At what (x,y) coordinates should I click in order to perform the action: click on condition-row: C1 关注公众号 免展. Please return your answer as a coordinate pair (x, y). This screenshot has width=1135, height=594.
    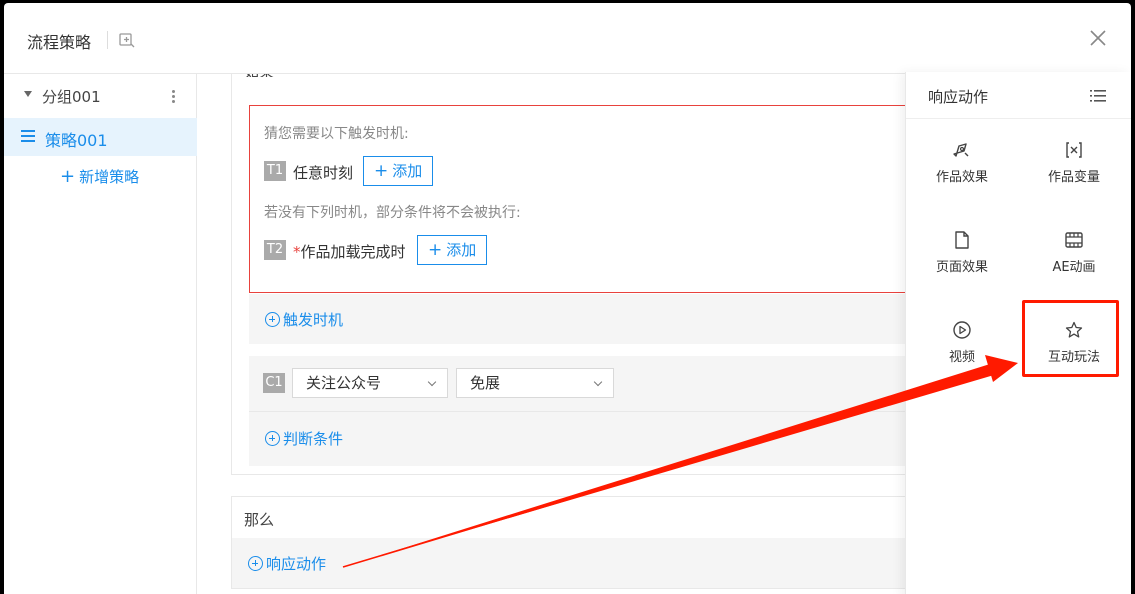
    Looking at the image, I should click on (599, 383).